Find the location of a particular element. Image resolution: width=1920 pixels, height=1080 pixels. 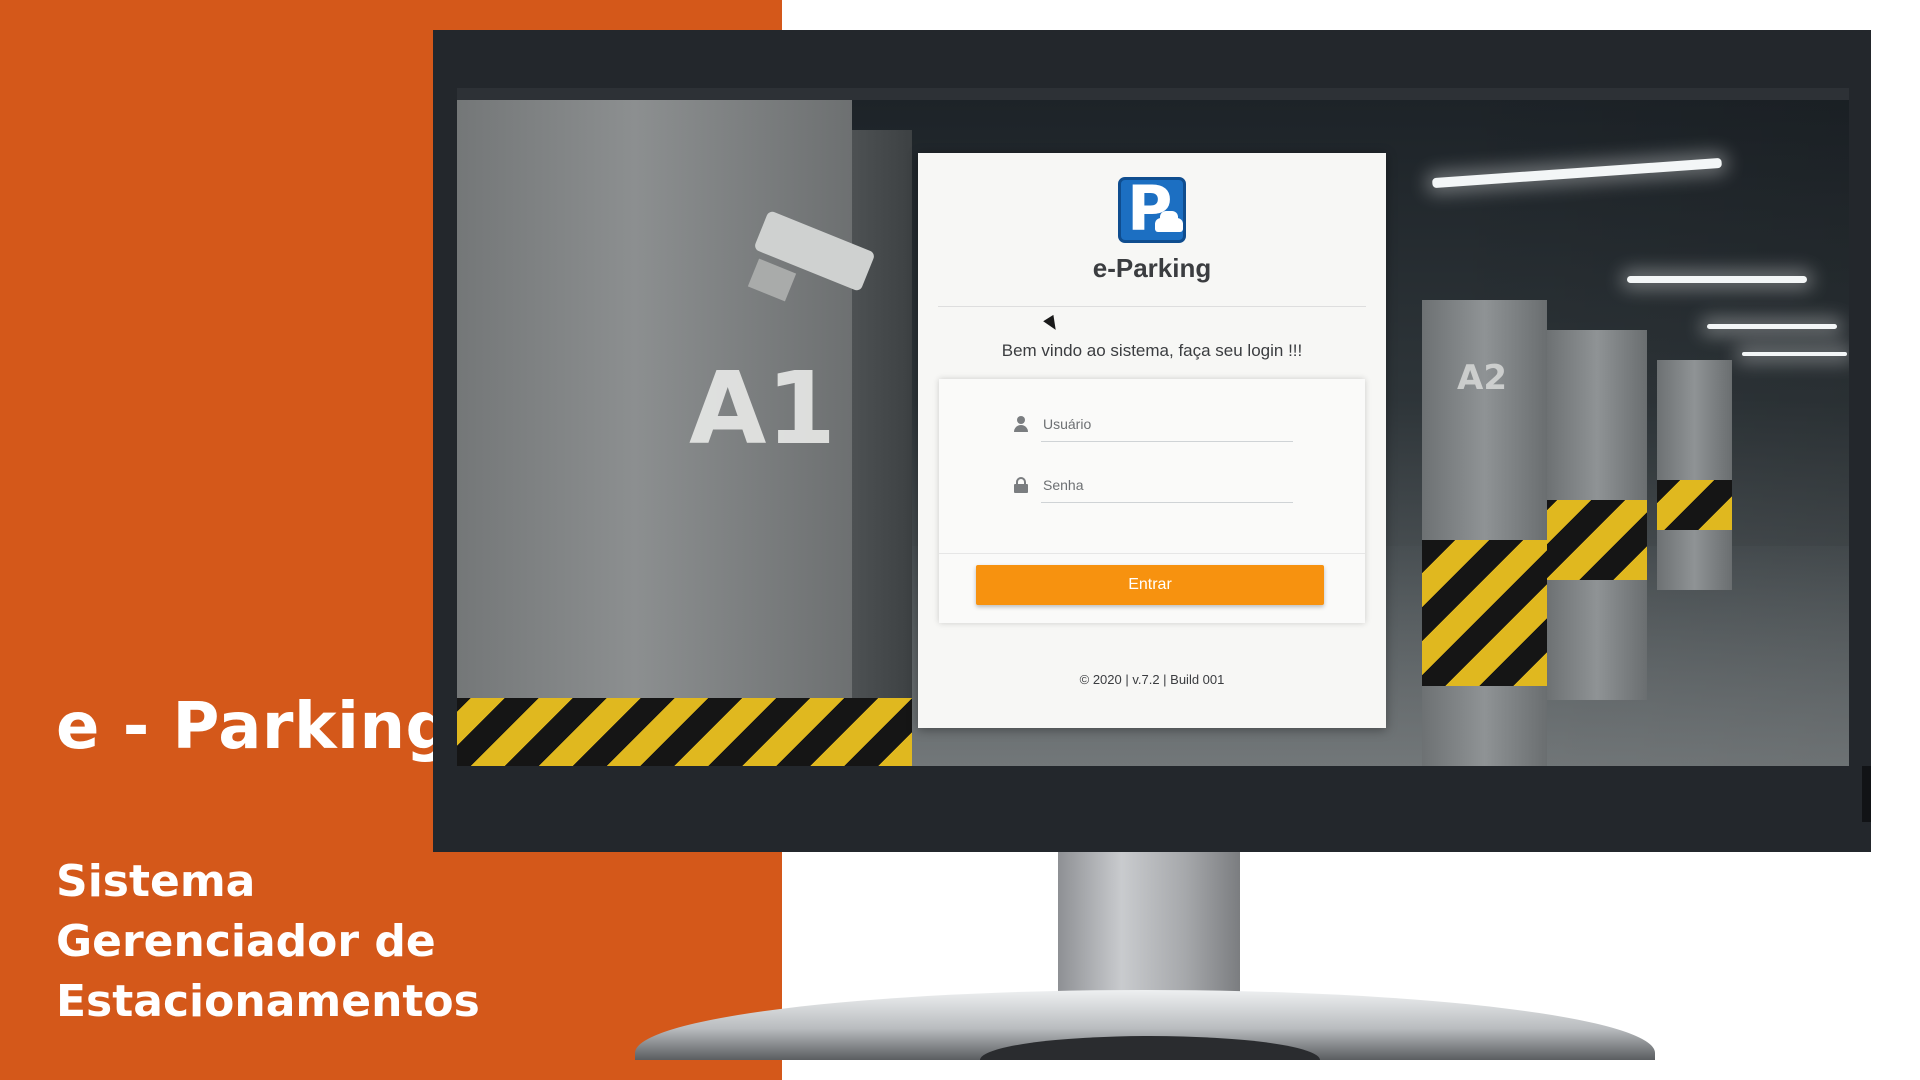

mouse-cursor-icon is located at coordinates (1052, 324).